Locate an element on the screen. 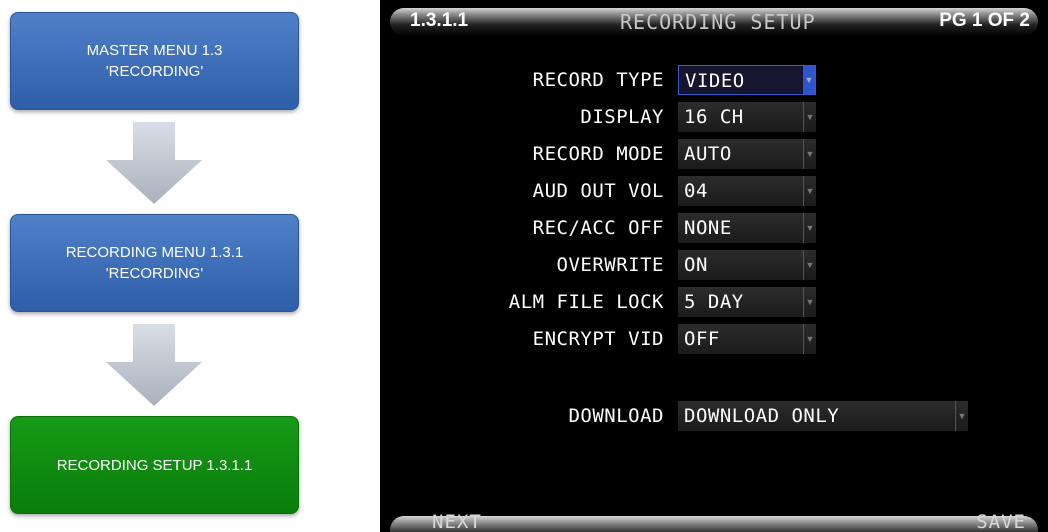 The image size is (1048, 532). flow-box-recording-setup: RECORDING SETUP 1.3.1.1 is located at coordinates (154, 465).